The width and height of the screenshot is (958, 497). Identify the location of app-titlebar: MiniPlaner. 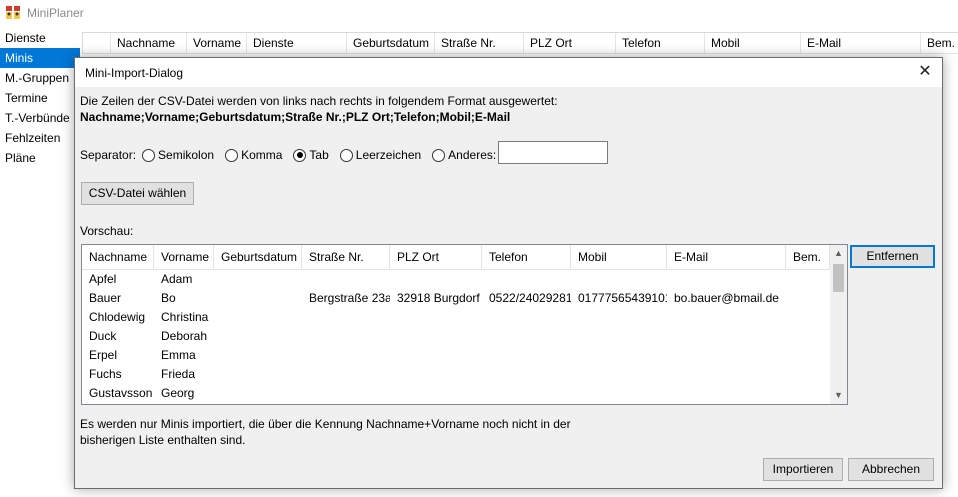
(479, 13).